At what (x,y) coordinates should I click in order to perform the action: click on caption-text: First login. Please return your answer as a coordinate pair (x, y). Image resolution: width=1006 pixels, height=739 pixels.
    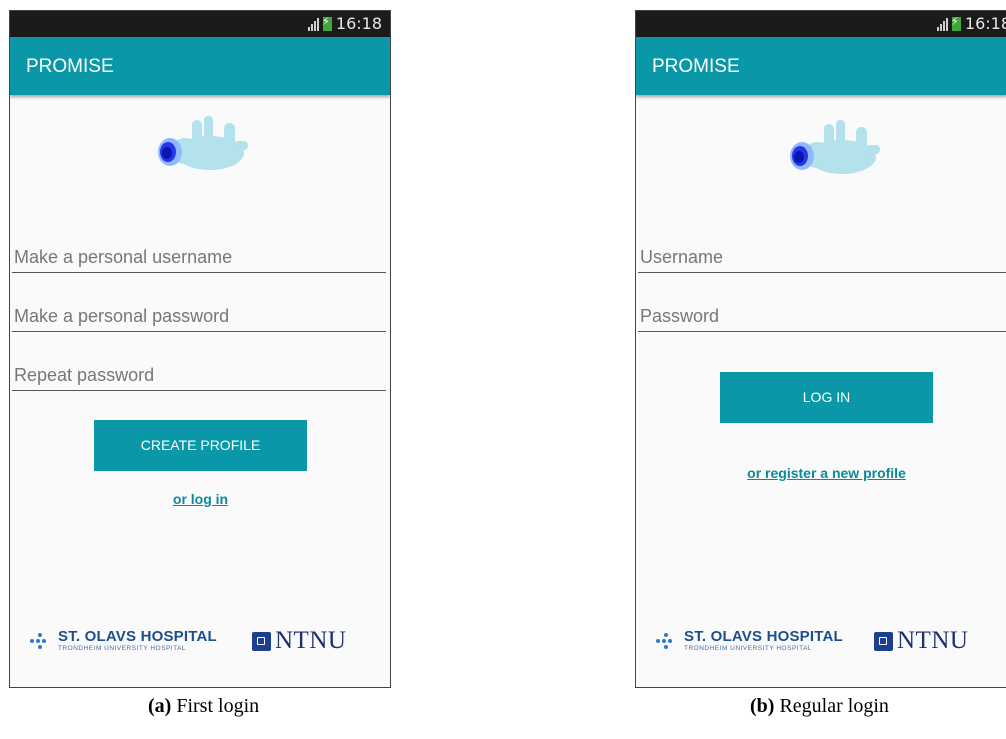
    Looking at the image, I should click on (215, 706).